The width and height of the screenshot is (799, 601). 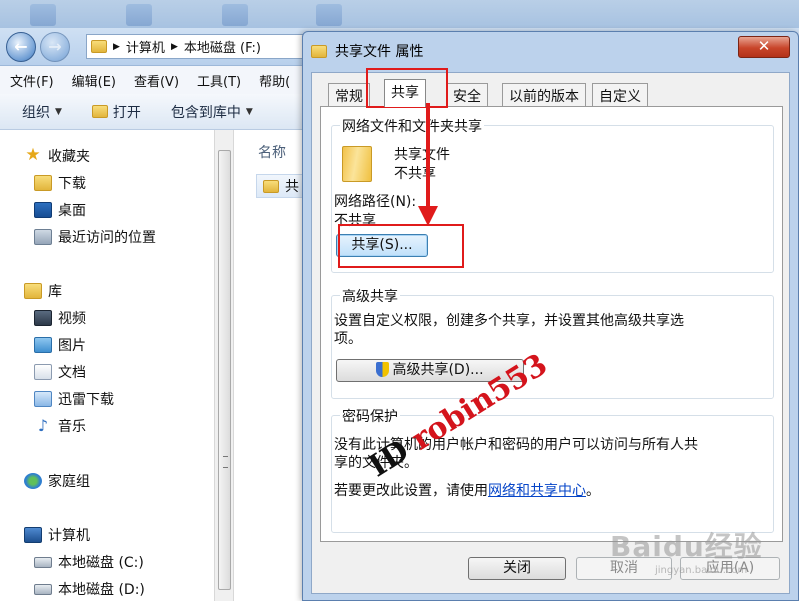 What do you see at coordinates (72, 427) in the screenshot?
I see `nav-item-label: 音乐` at bounding box center [72, 427].